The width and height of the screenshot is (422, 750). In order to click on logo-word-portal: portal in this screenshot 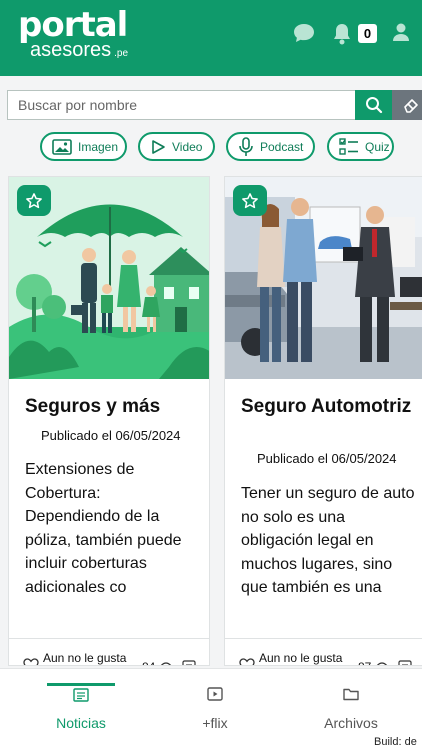, I will do `click(73, 25)`.